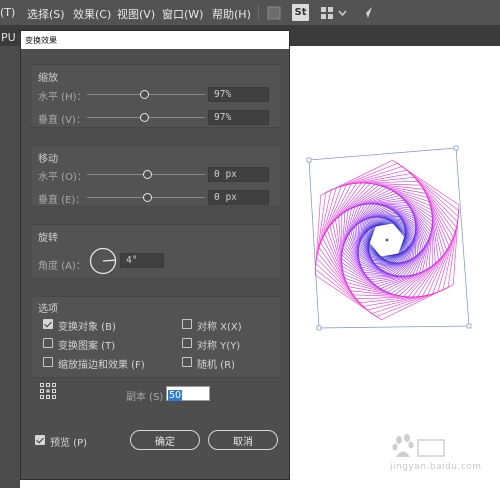 This screenshot has height=488, width=500. What do you see at coordinates (147, 197) in the screenshot?
I see `move-vertical-slider` at bounding box center [147, 197].